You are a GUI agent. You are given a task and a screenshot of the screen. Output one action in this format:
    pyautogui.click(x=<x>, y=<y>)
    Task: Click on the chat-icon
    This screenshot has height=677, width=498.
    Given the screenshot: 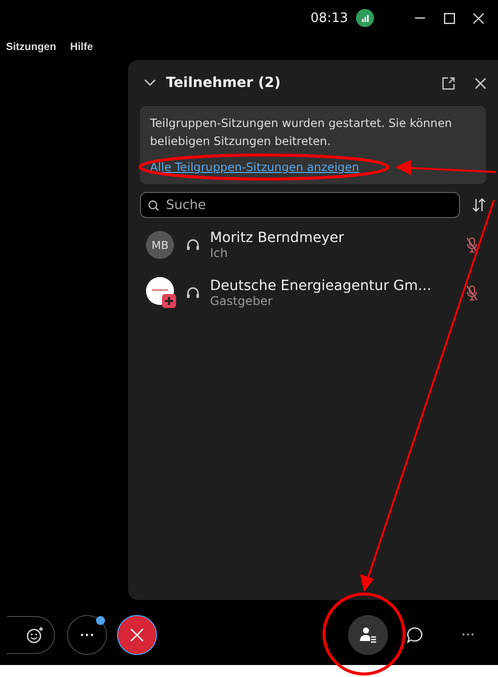 What is the action you would take?
    pyautogui.click(x=415, y=635)
    